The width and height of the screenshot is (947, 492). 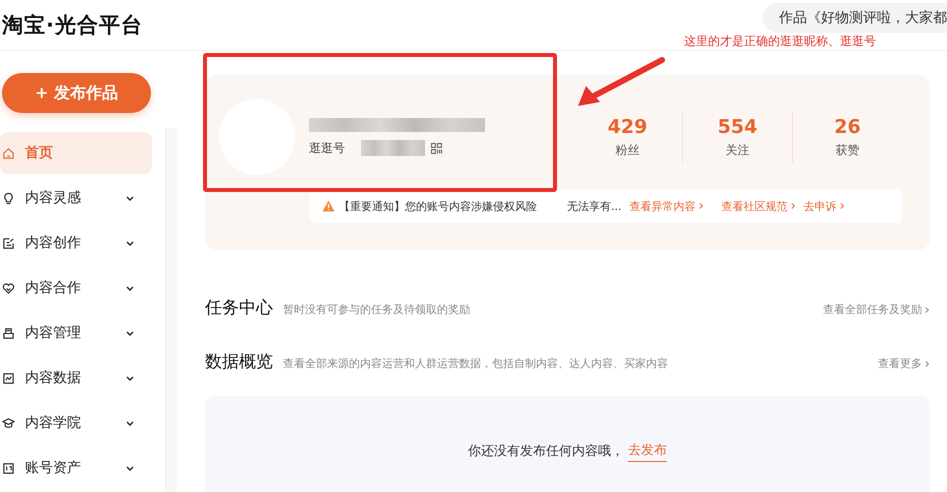 I want to click on stat-label: 关注, so click(x=738, y=150).